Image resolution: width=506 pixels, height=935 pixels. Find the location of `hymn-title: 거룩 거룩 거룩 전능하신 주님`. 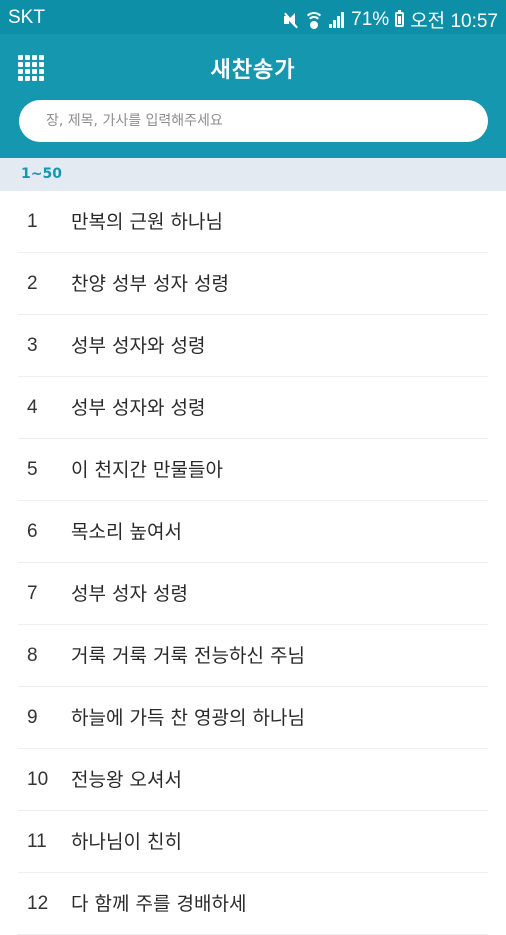

hymn-title: 거룩 거룩 거룩 전능하신 주님 is located at coordinates (188, 656).